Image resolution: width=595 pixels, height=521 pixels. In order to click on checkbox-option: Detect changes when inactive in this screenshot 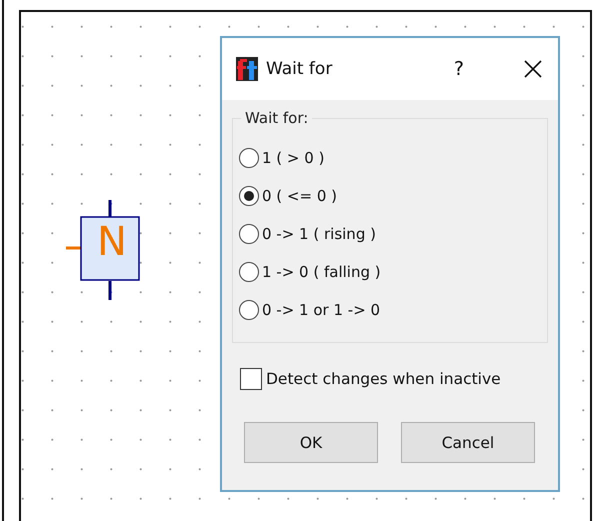, I will do `click(394, 379)`.